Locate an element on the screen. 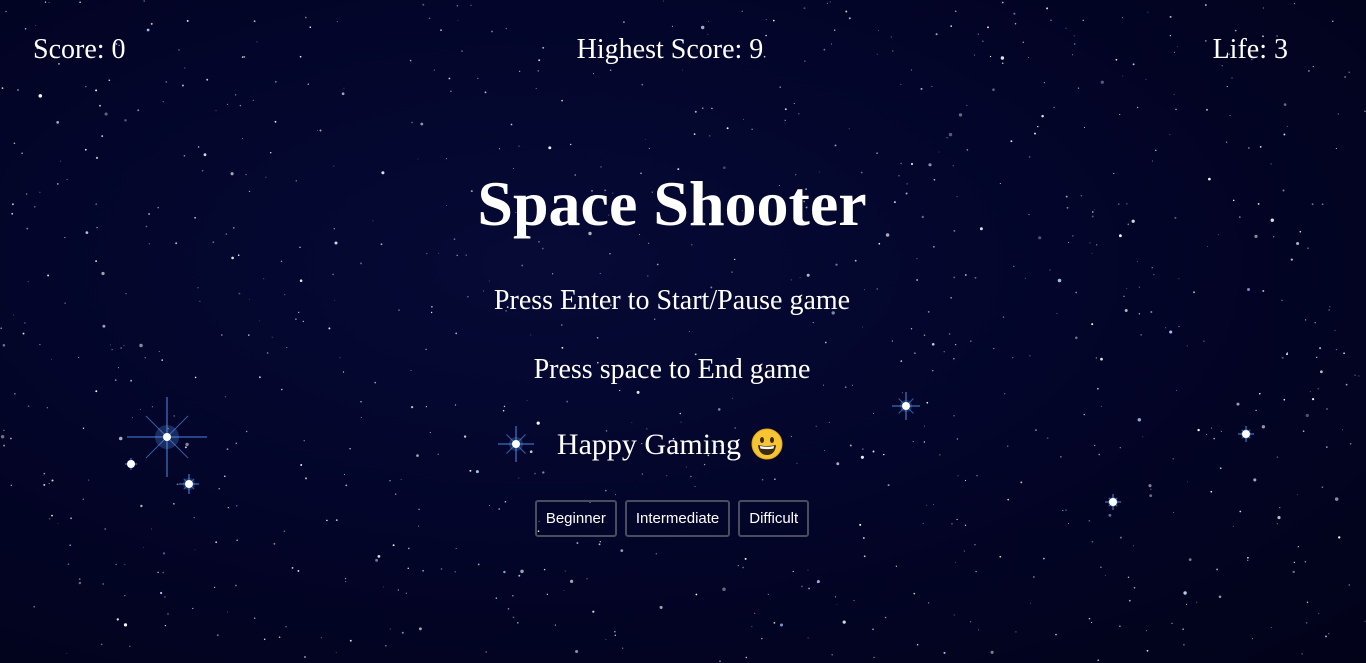 Image resolution: width=1366 pixels, height=663 pixels. beginner-button: Beginner is located at coordinates (575, 518).